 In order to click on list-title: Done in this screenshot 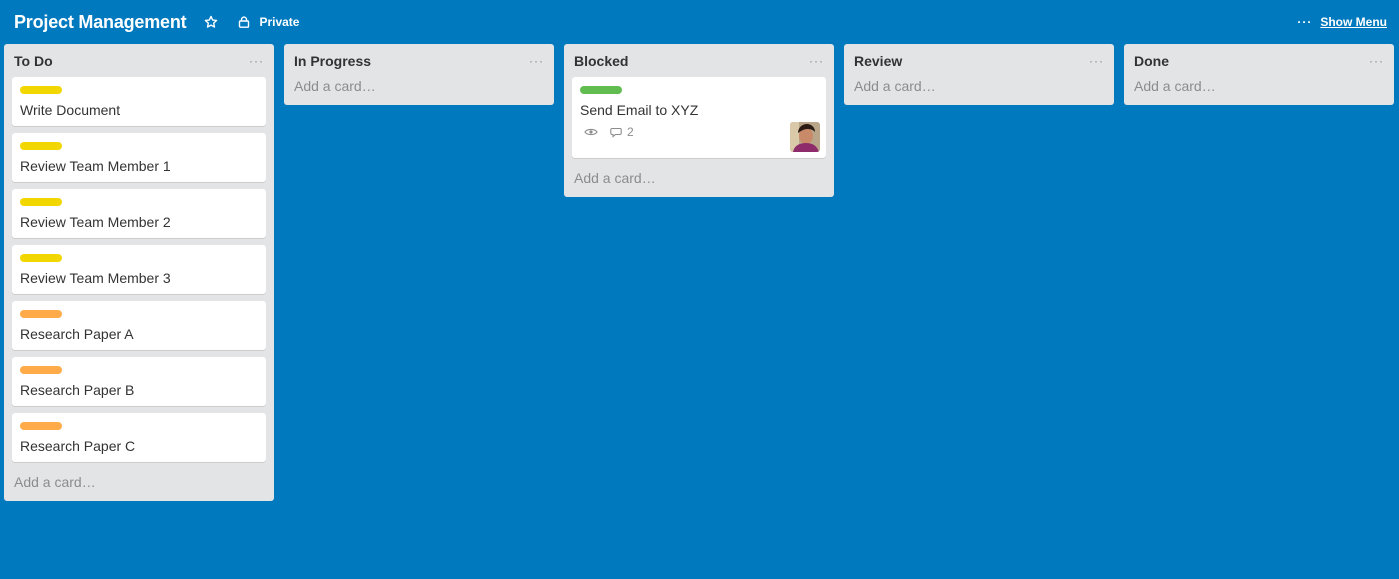, I will do `click(1151, 61)`.